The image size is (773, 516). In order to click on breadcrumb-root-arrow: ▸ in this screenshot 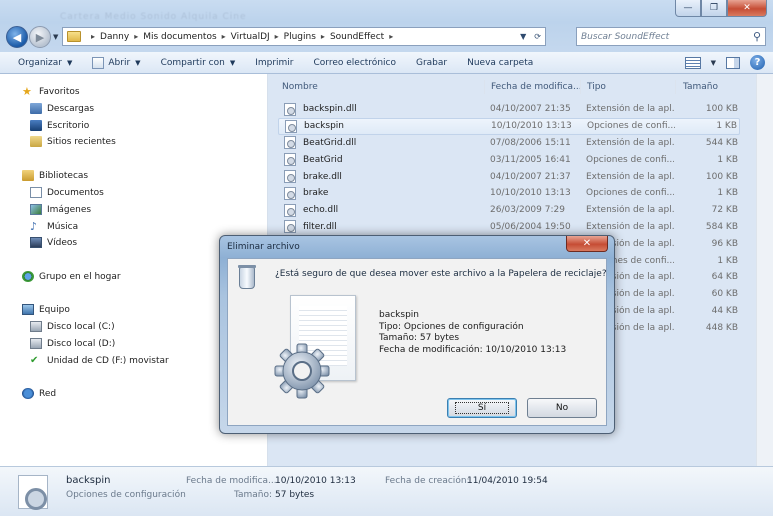, I will do `click(93, 36)`.